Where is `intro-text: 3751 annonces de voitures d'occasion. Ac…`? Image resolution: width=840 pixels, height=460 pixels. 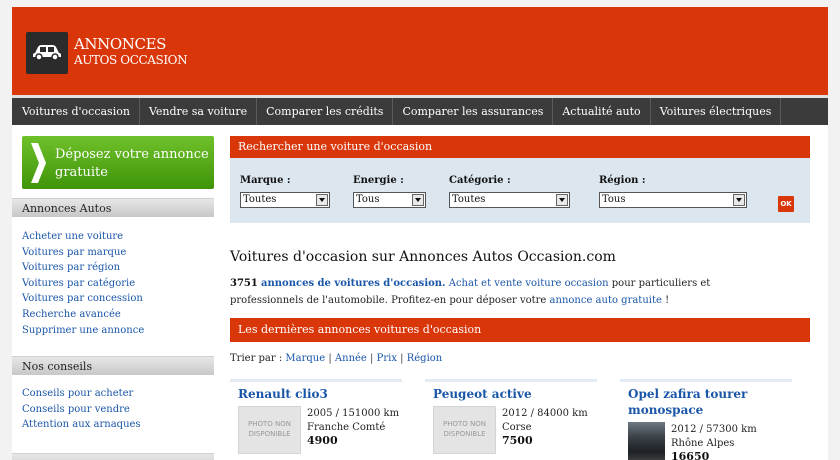
intro-text: 3751 annonces de voitures d'occasion. Ac… is located at coordinates (500, 292).